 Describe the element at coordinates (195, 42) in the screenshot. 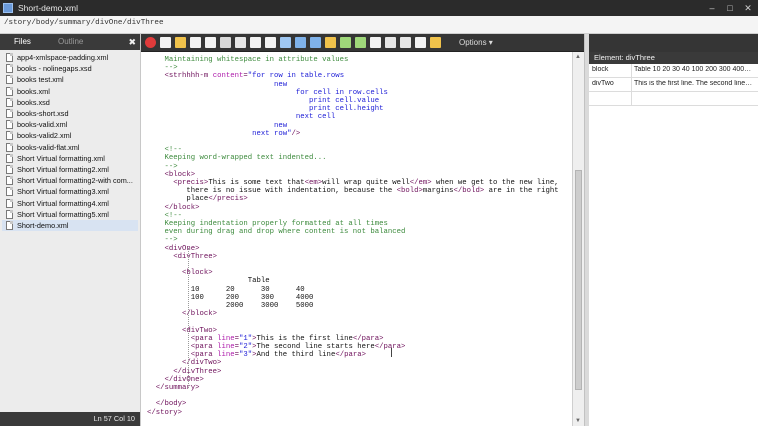

I see `save-icon` at that location.